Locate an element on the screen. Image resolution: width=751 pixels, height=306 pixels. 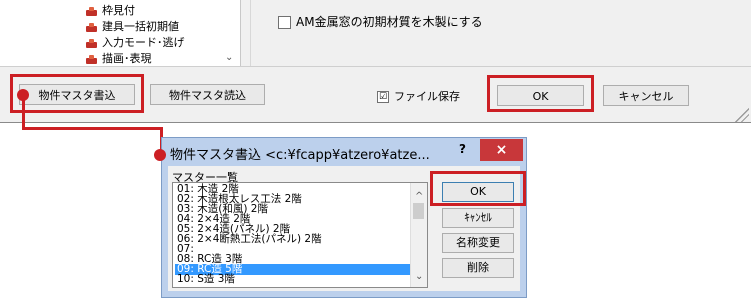
window-edge is located at coordinates (375, 122).